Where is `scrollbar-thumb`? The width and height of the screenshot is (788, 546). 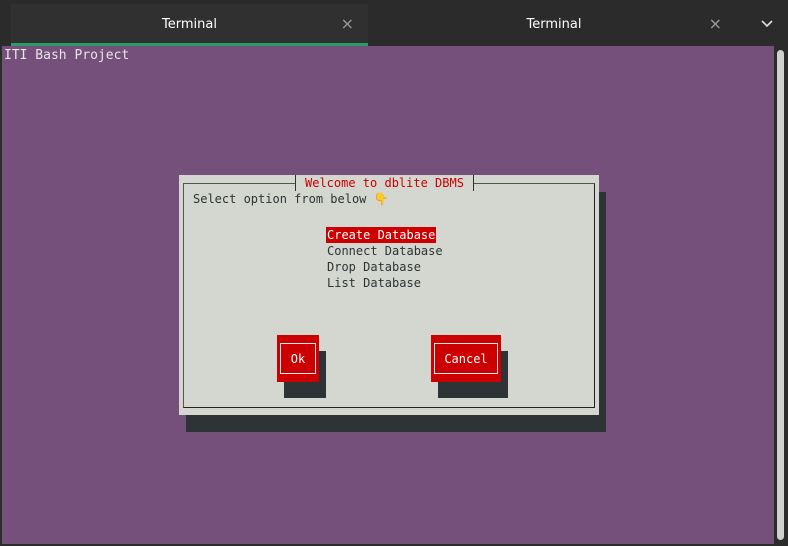
scrollbar-thumb is located at coordinates (780, 295).